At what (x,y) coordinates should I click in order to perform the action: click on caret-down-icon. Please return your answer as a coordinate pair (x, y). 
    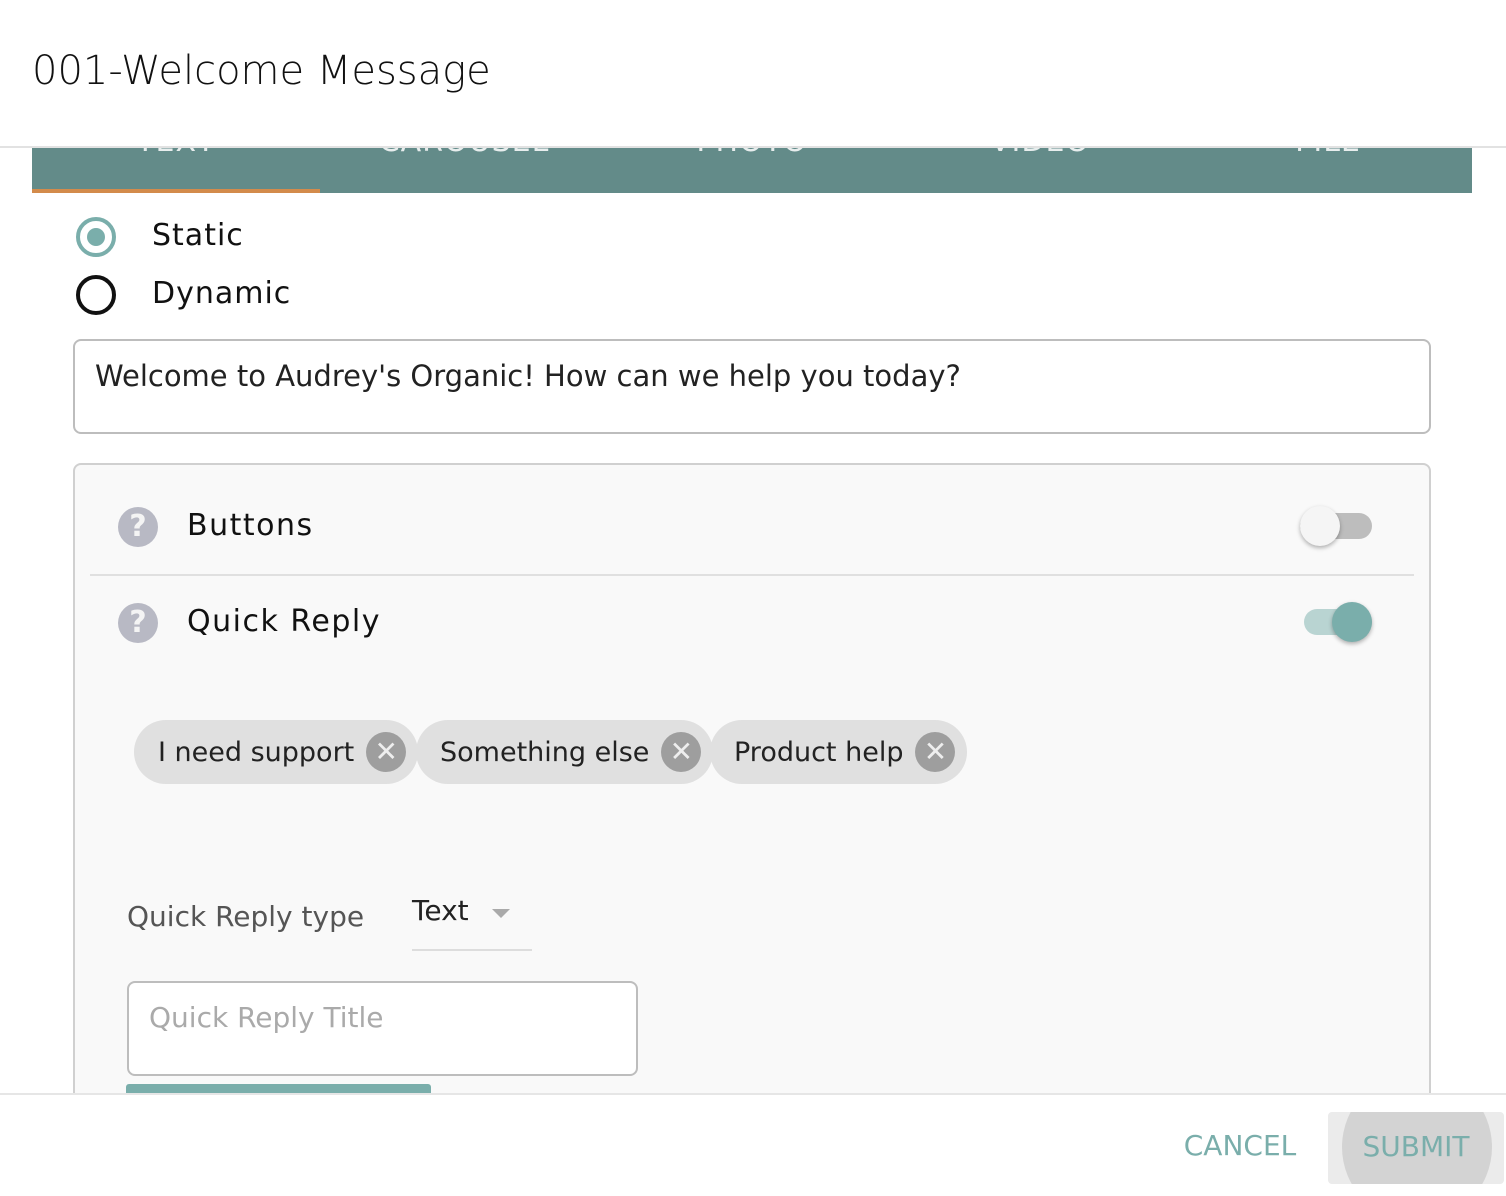
    Looking at the image, I should click on (501, 913).